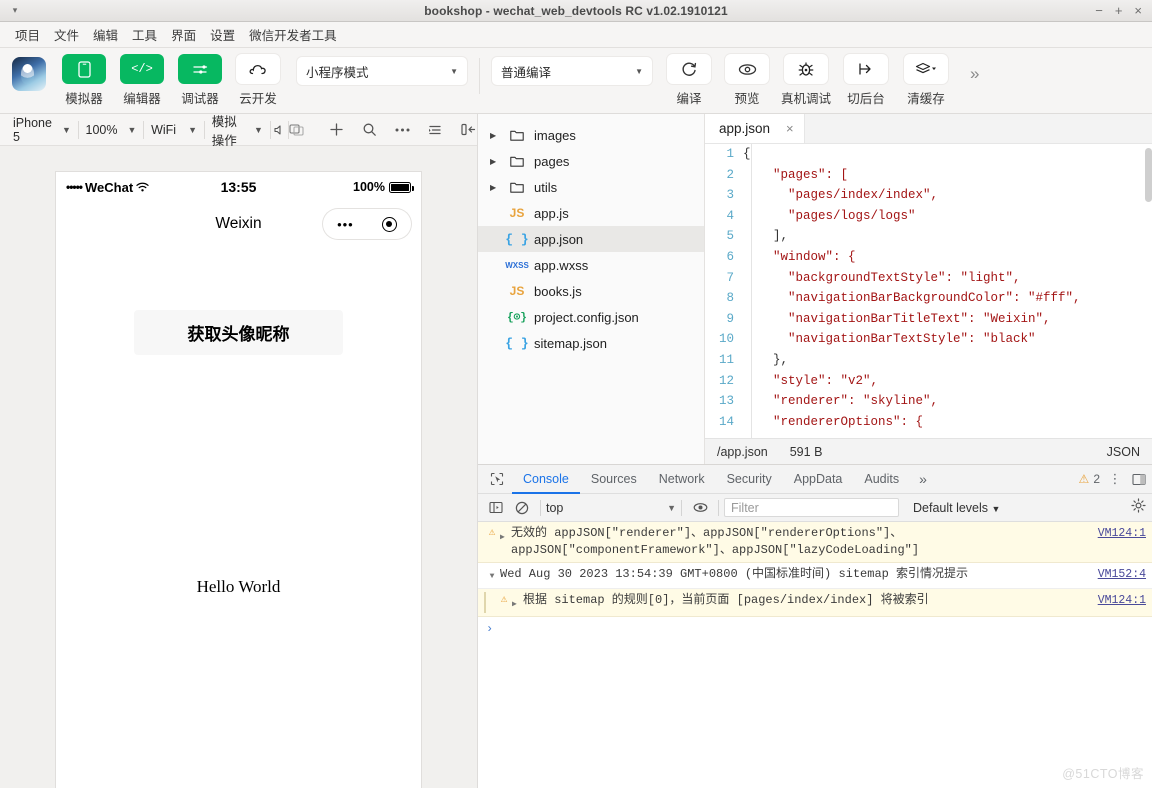 The height and width of the screenshot is (788, 1152). I want to click on mock-action-select: 模拟操作 ▼, so click(237, 131).